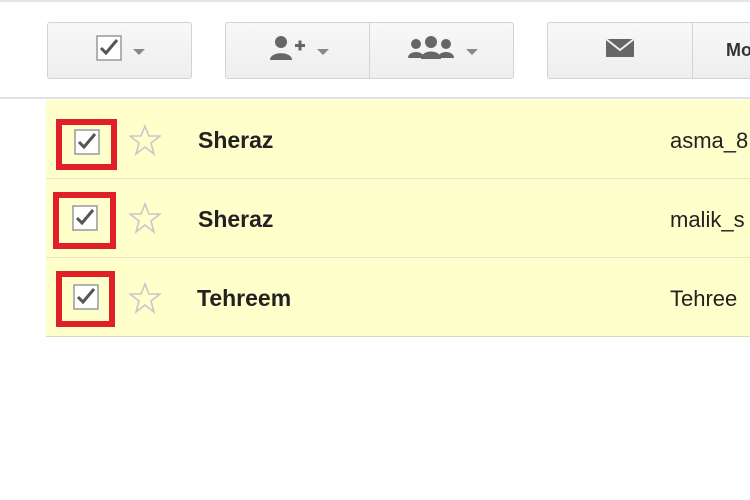  I want to click on message-row: Sheraz malik_s, so click(398, 218).